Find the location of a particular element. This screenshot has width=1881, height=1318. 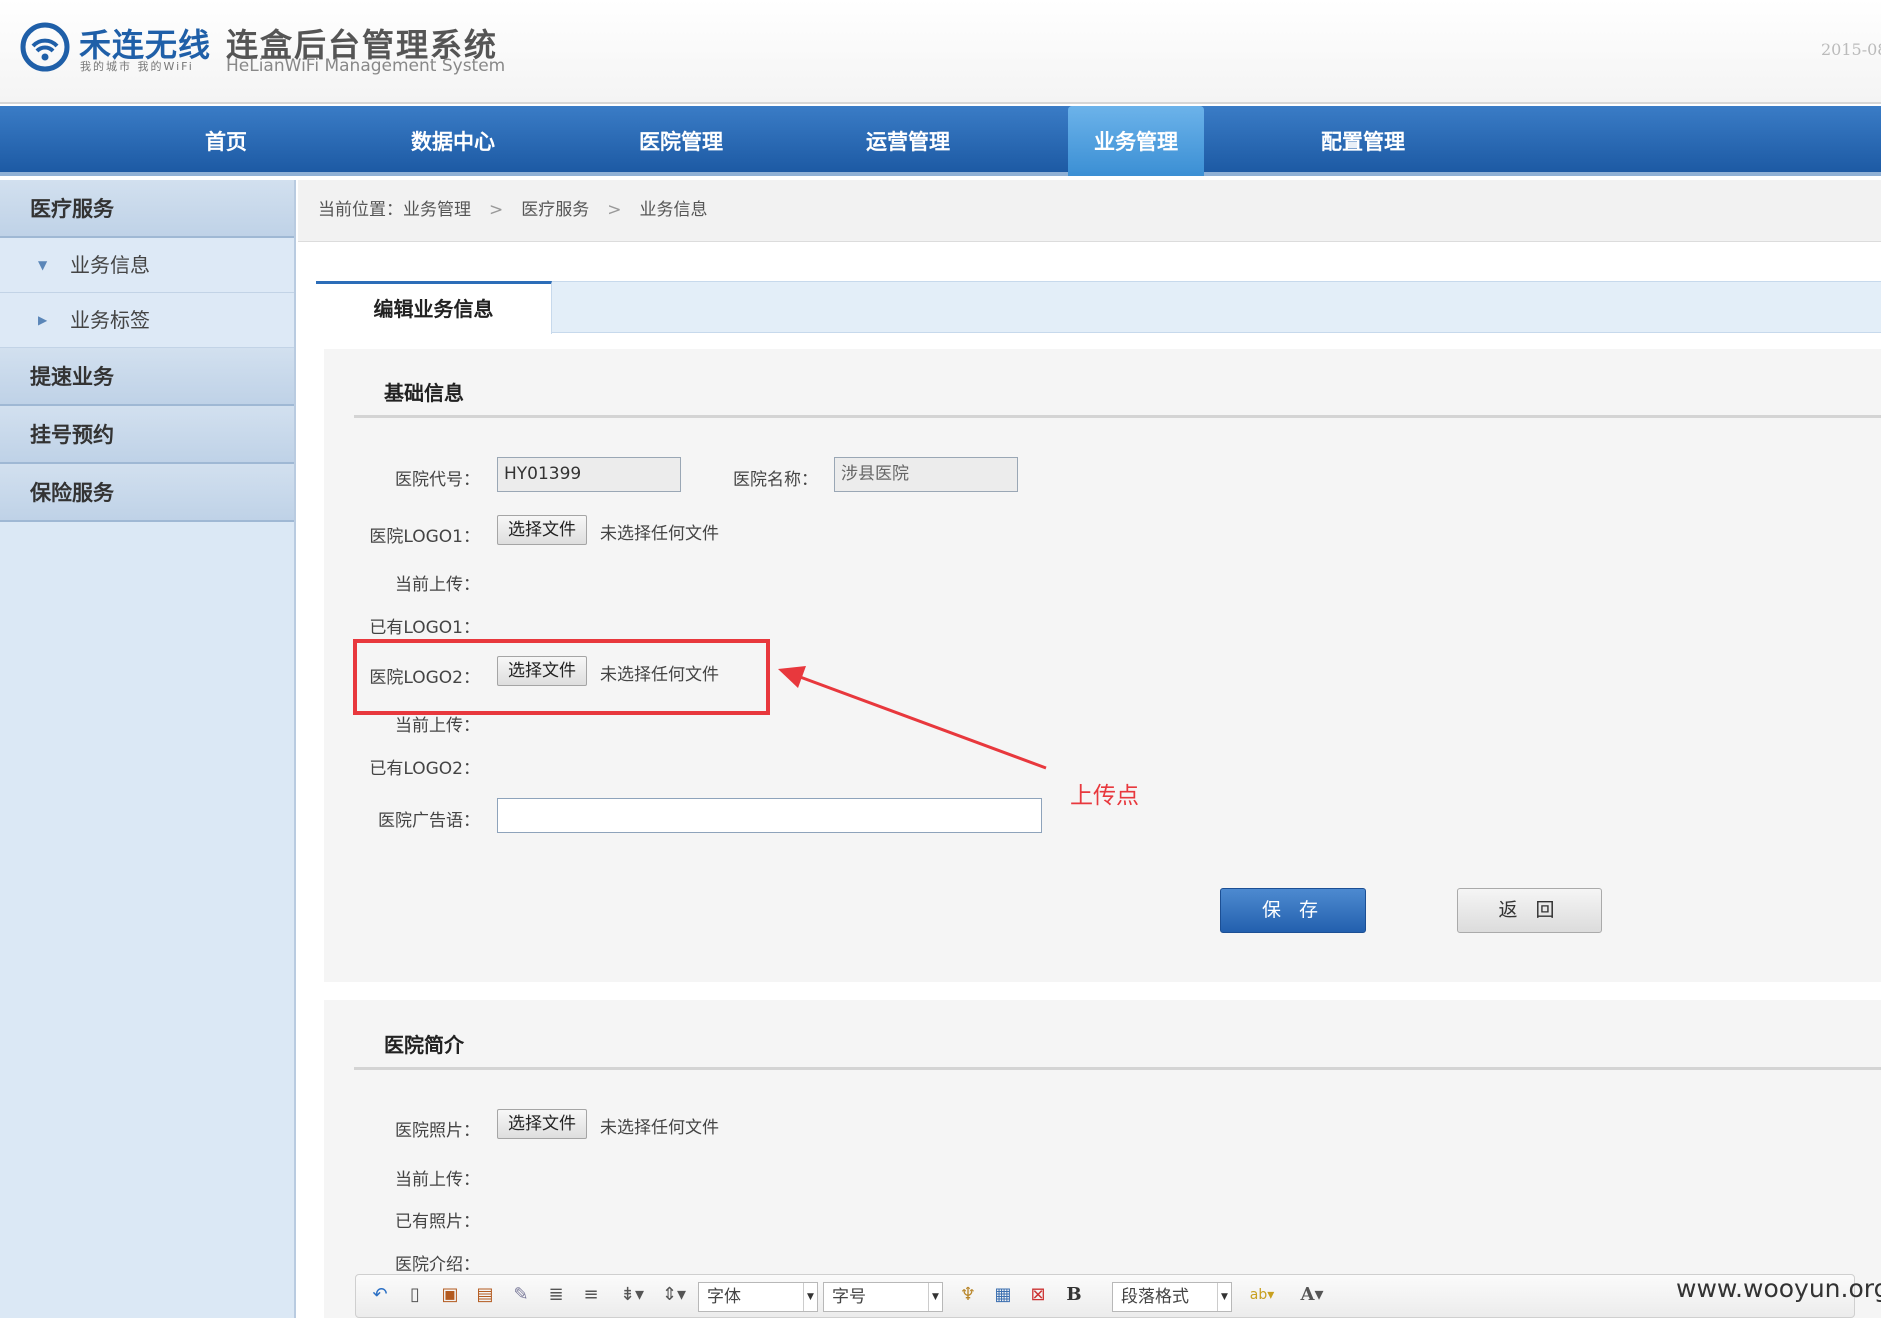

slogan-input is located at coordinates (769, 815).